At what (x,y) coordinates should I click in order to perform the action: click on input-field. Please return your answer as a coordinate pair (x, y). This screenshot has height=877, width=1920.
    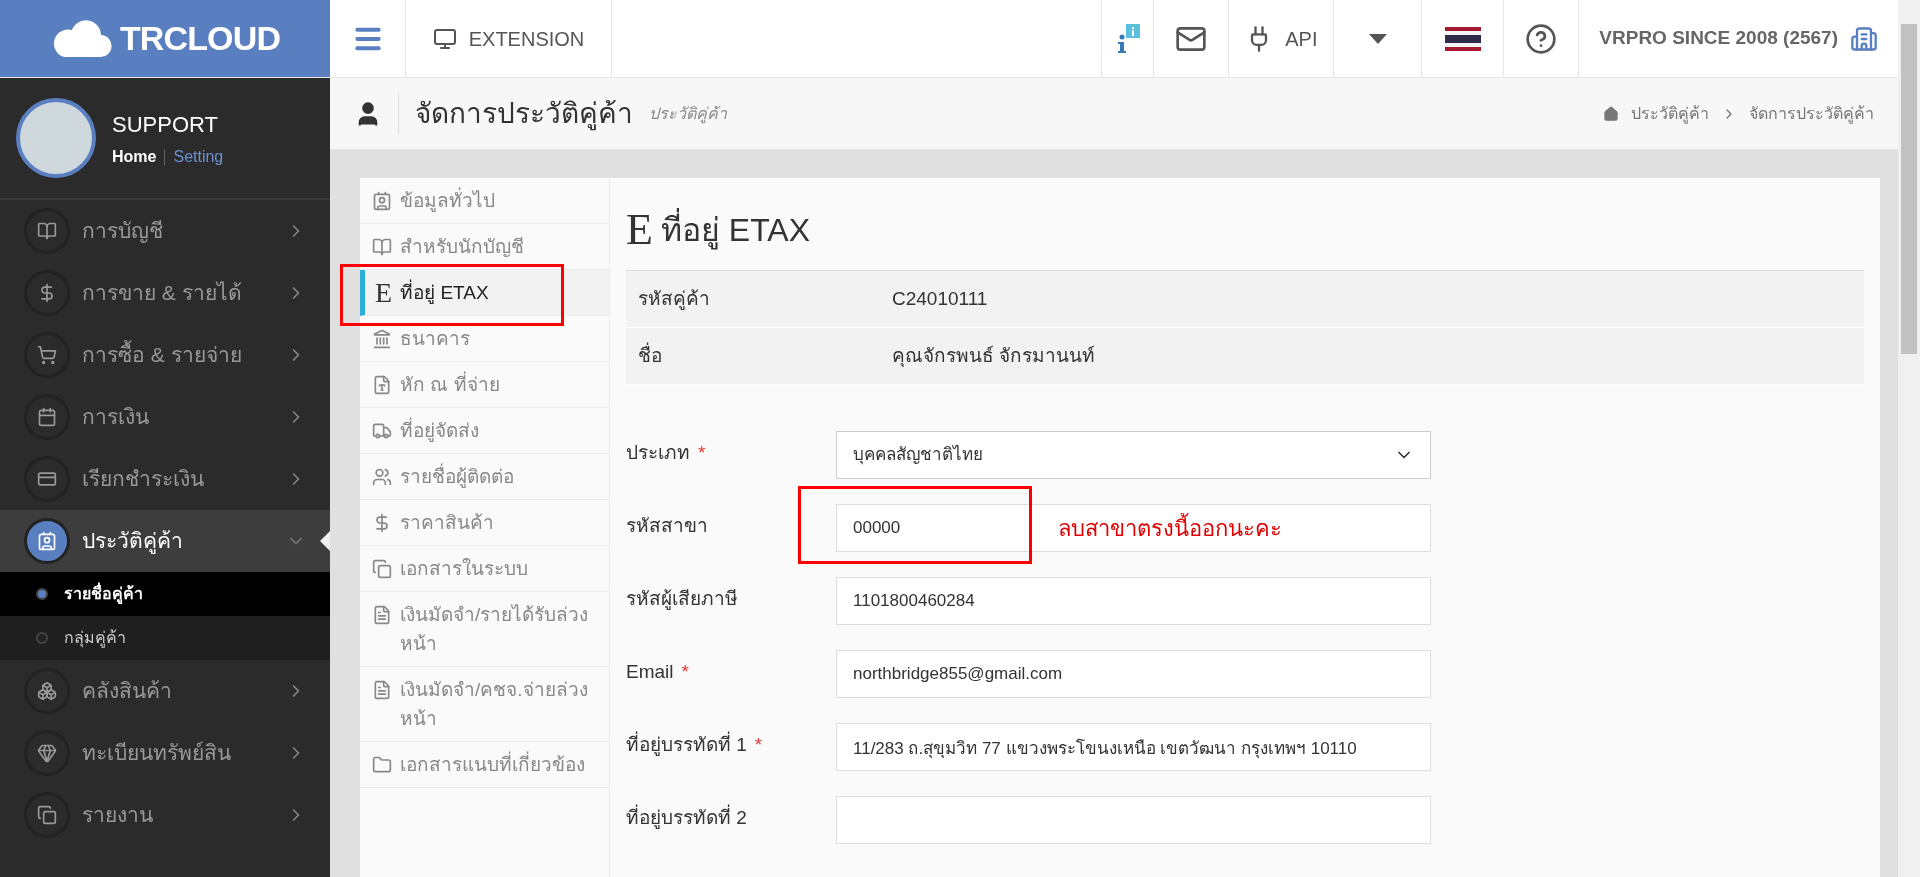
    Looking at the image, I should click on (1133, 820).